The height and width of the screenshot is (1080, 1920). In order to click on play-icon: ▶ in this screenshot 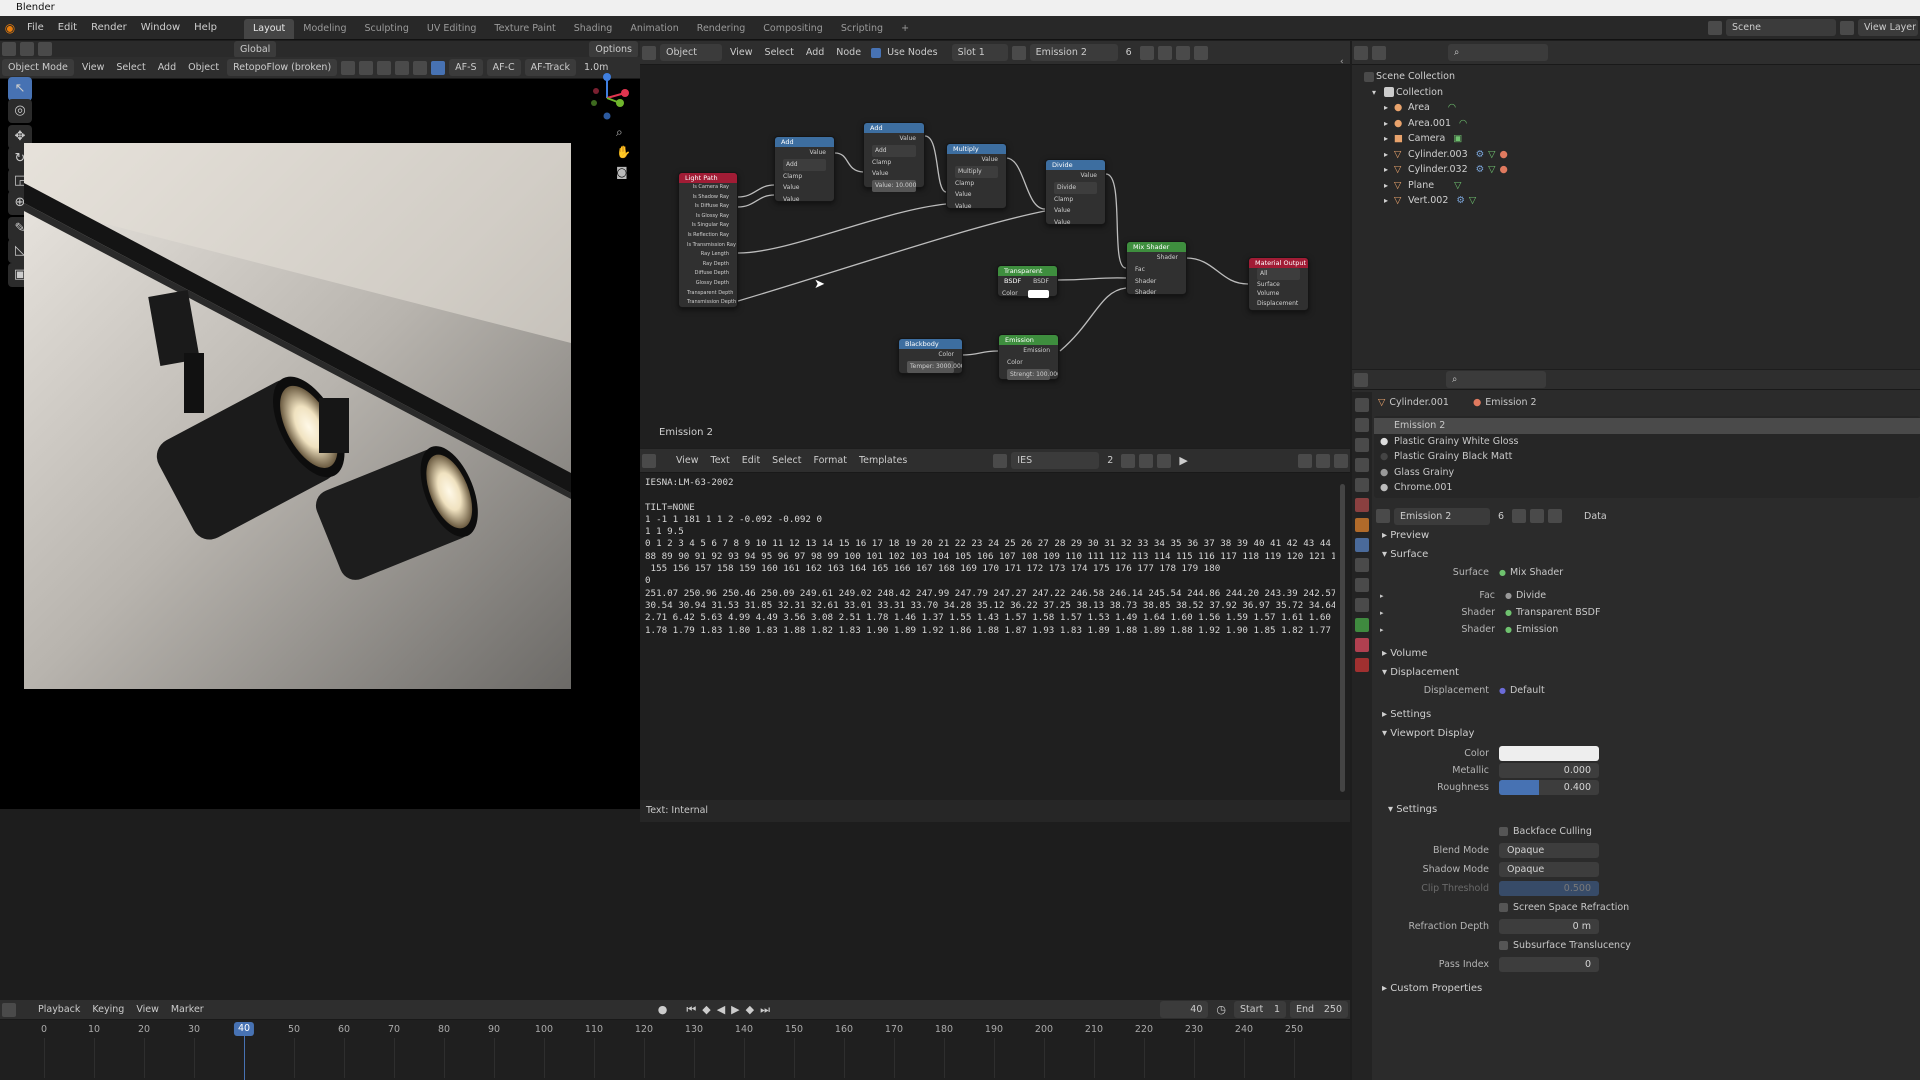, I will do `click(735, 1009)`.